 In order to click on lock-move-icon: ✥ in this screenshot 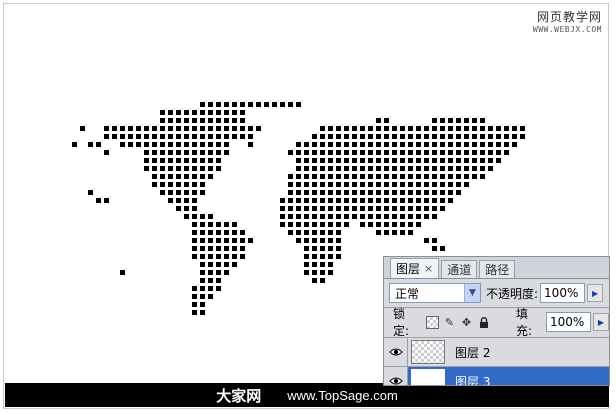, I will do `click(466, 322)`.